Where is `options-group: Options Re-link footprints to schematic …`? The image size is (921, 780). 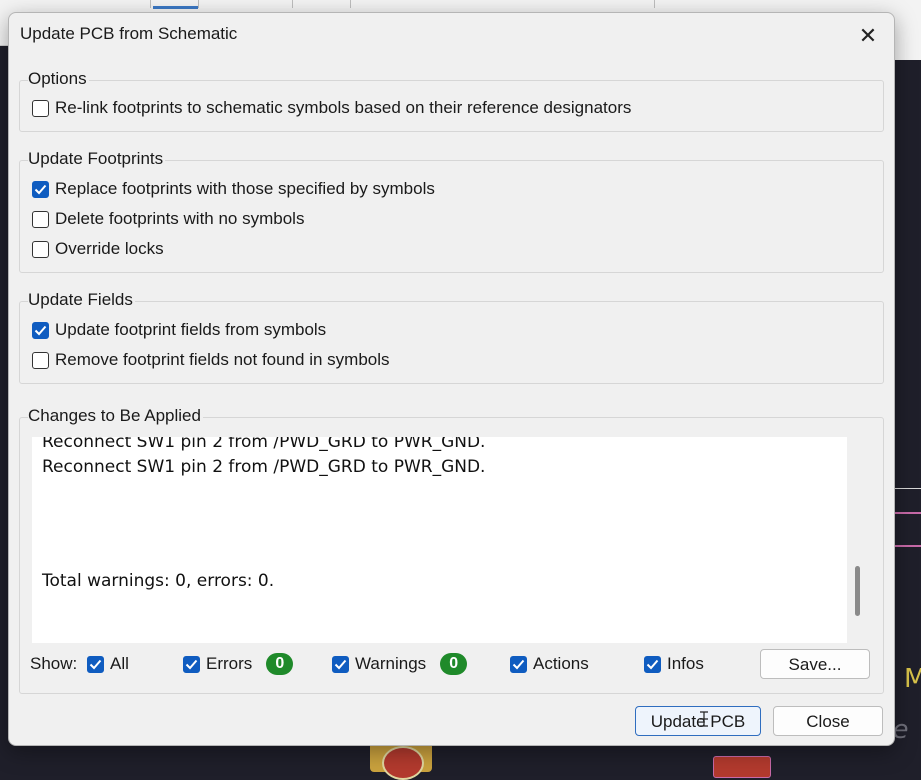 options-group: Options Re-link footprints to schematic … is located at coordinates (451, 100).